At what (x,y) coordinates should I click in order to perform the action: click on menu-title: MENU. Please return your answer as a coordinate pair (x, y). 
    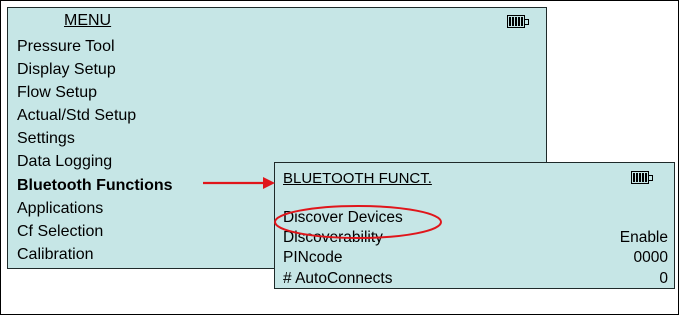
    Looking at the image, I should click on (88, 20).